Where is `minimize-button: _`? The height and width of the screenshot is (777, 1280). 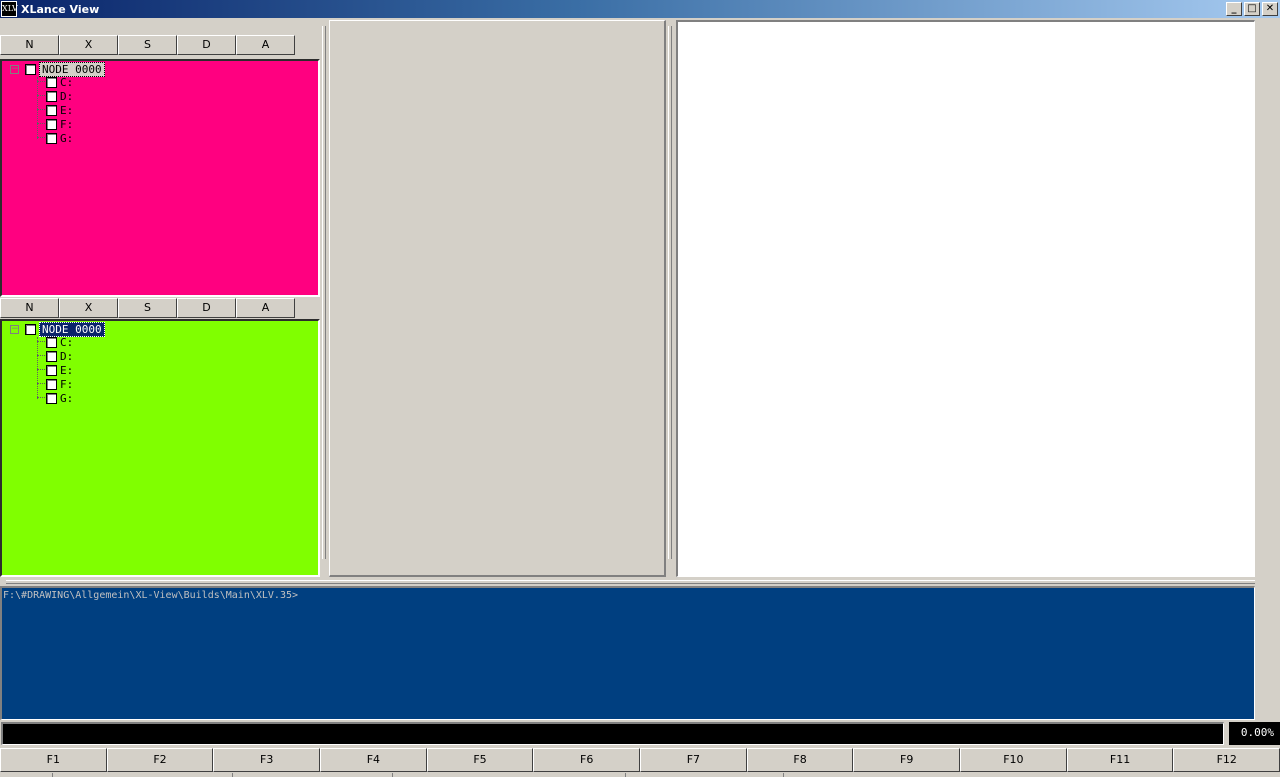
minimize-button: _ is located at coordinates (1234, 9).